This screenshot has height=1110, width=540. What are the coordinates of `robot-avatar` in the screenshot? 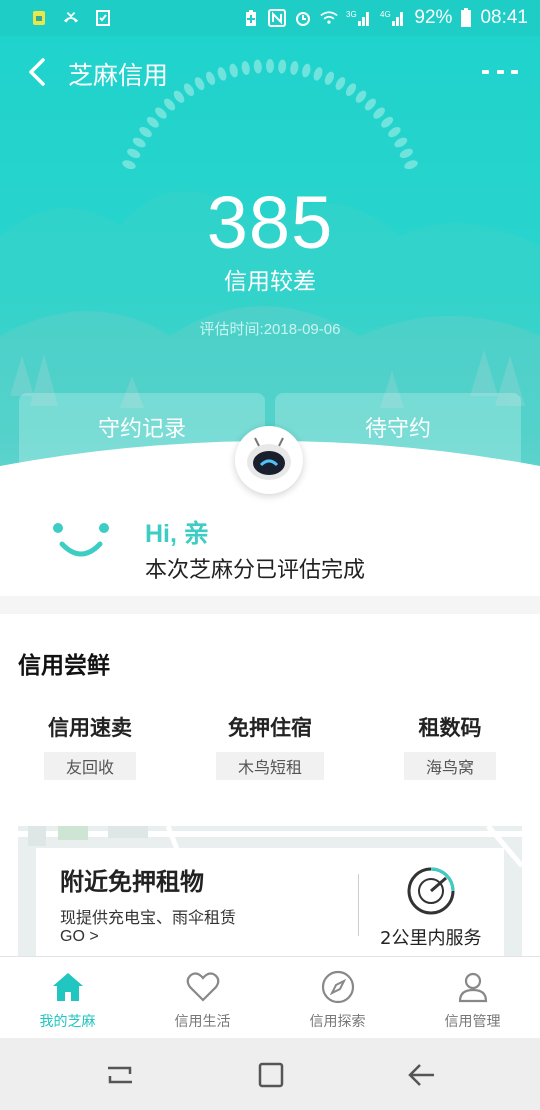 It's located at (269, 460).